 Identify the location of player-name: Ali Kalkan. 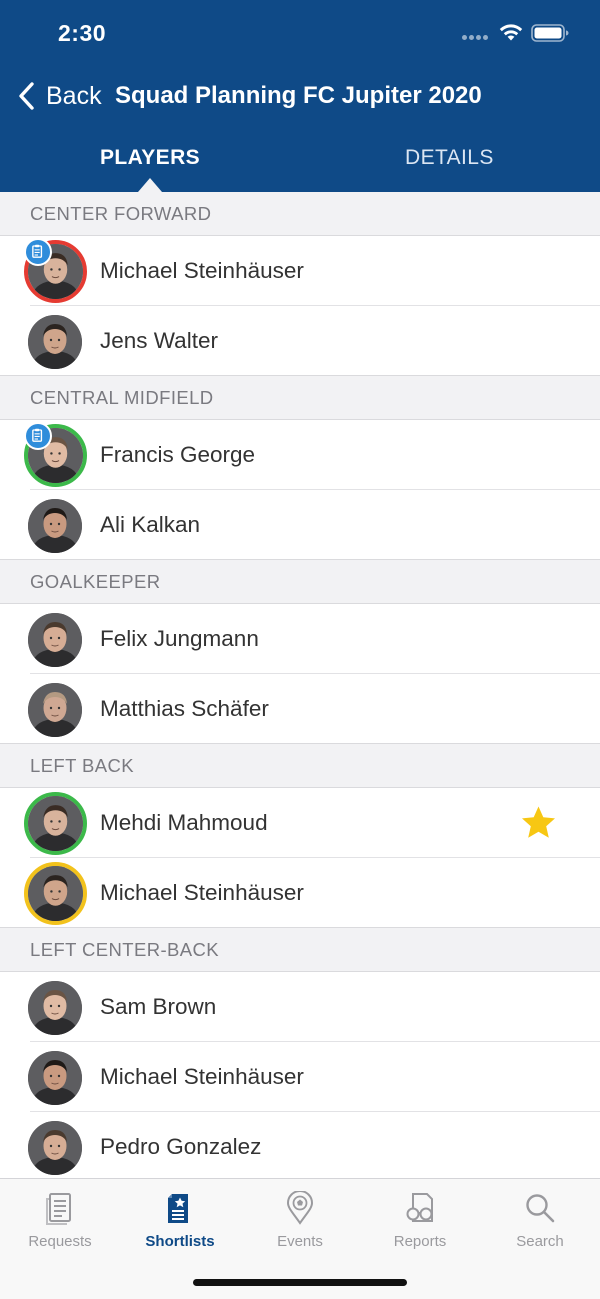
(150, 524).